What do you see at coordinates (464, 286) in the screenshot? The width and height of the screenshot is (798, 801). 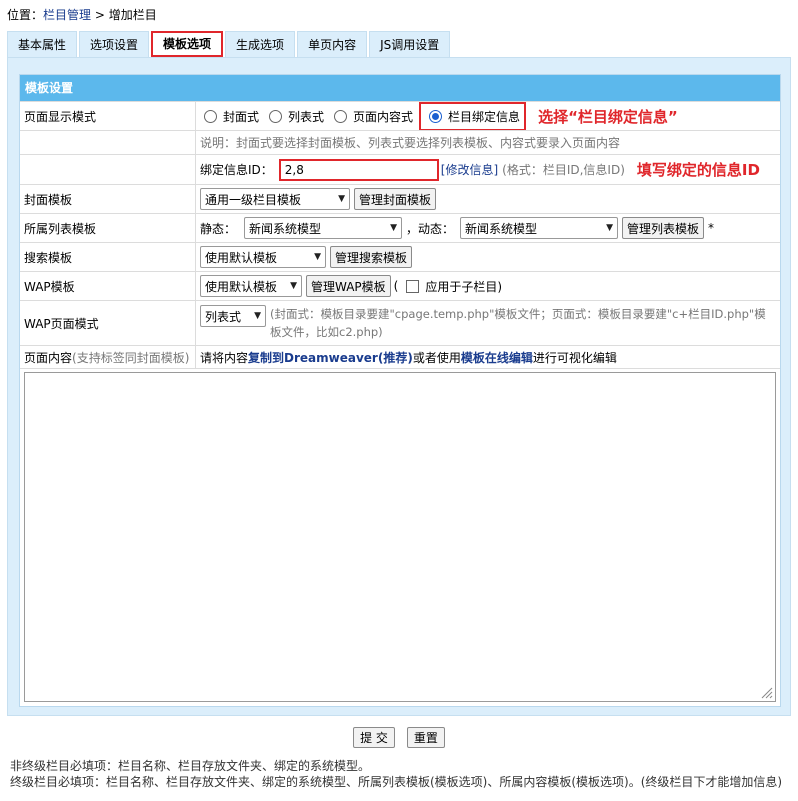 I see `apply-to-children-label: 应用于子栏目)` at bounding box center [464, 286].